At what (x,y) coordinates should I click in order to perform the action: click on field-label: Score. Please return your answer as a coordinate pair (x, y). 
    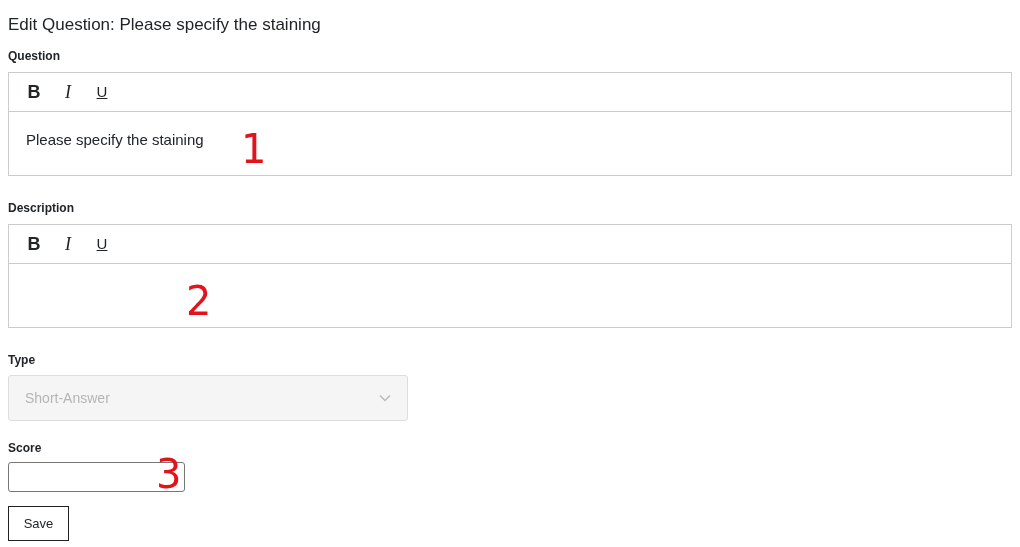
    Looking at the image, I should click on (25, 448).